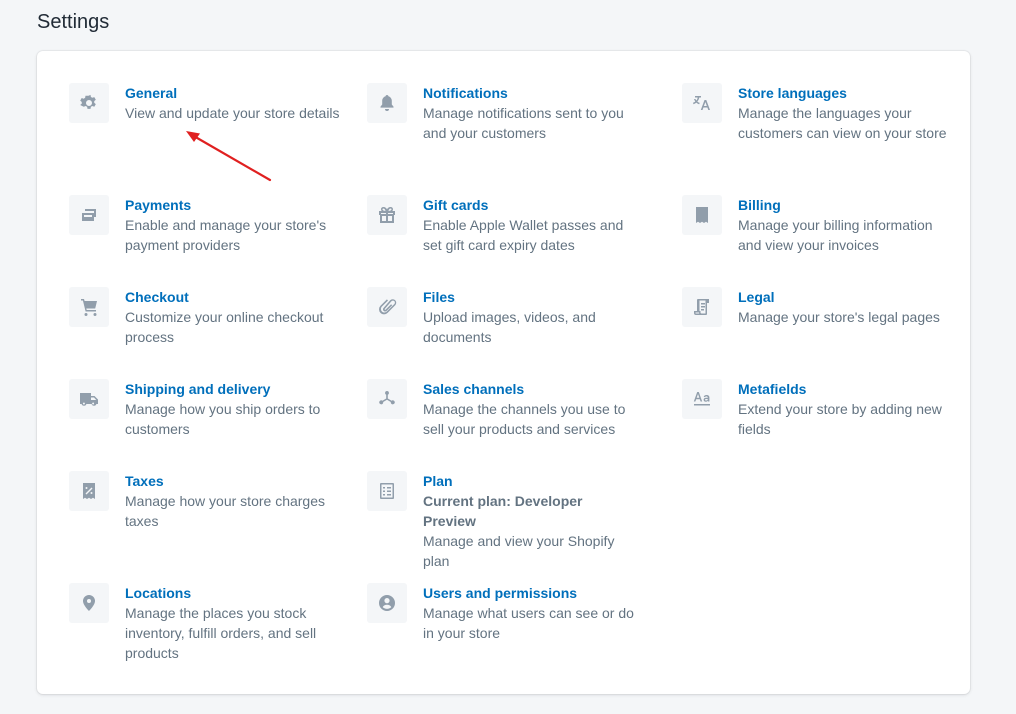  What do you see at coordinates (530, 593) in the screenshot?
I see `settings-item-title: Users and permissions` at bounding box center [530, 593].